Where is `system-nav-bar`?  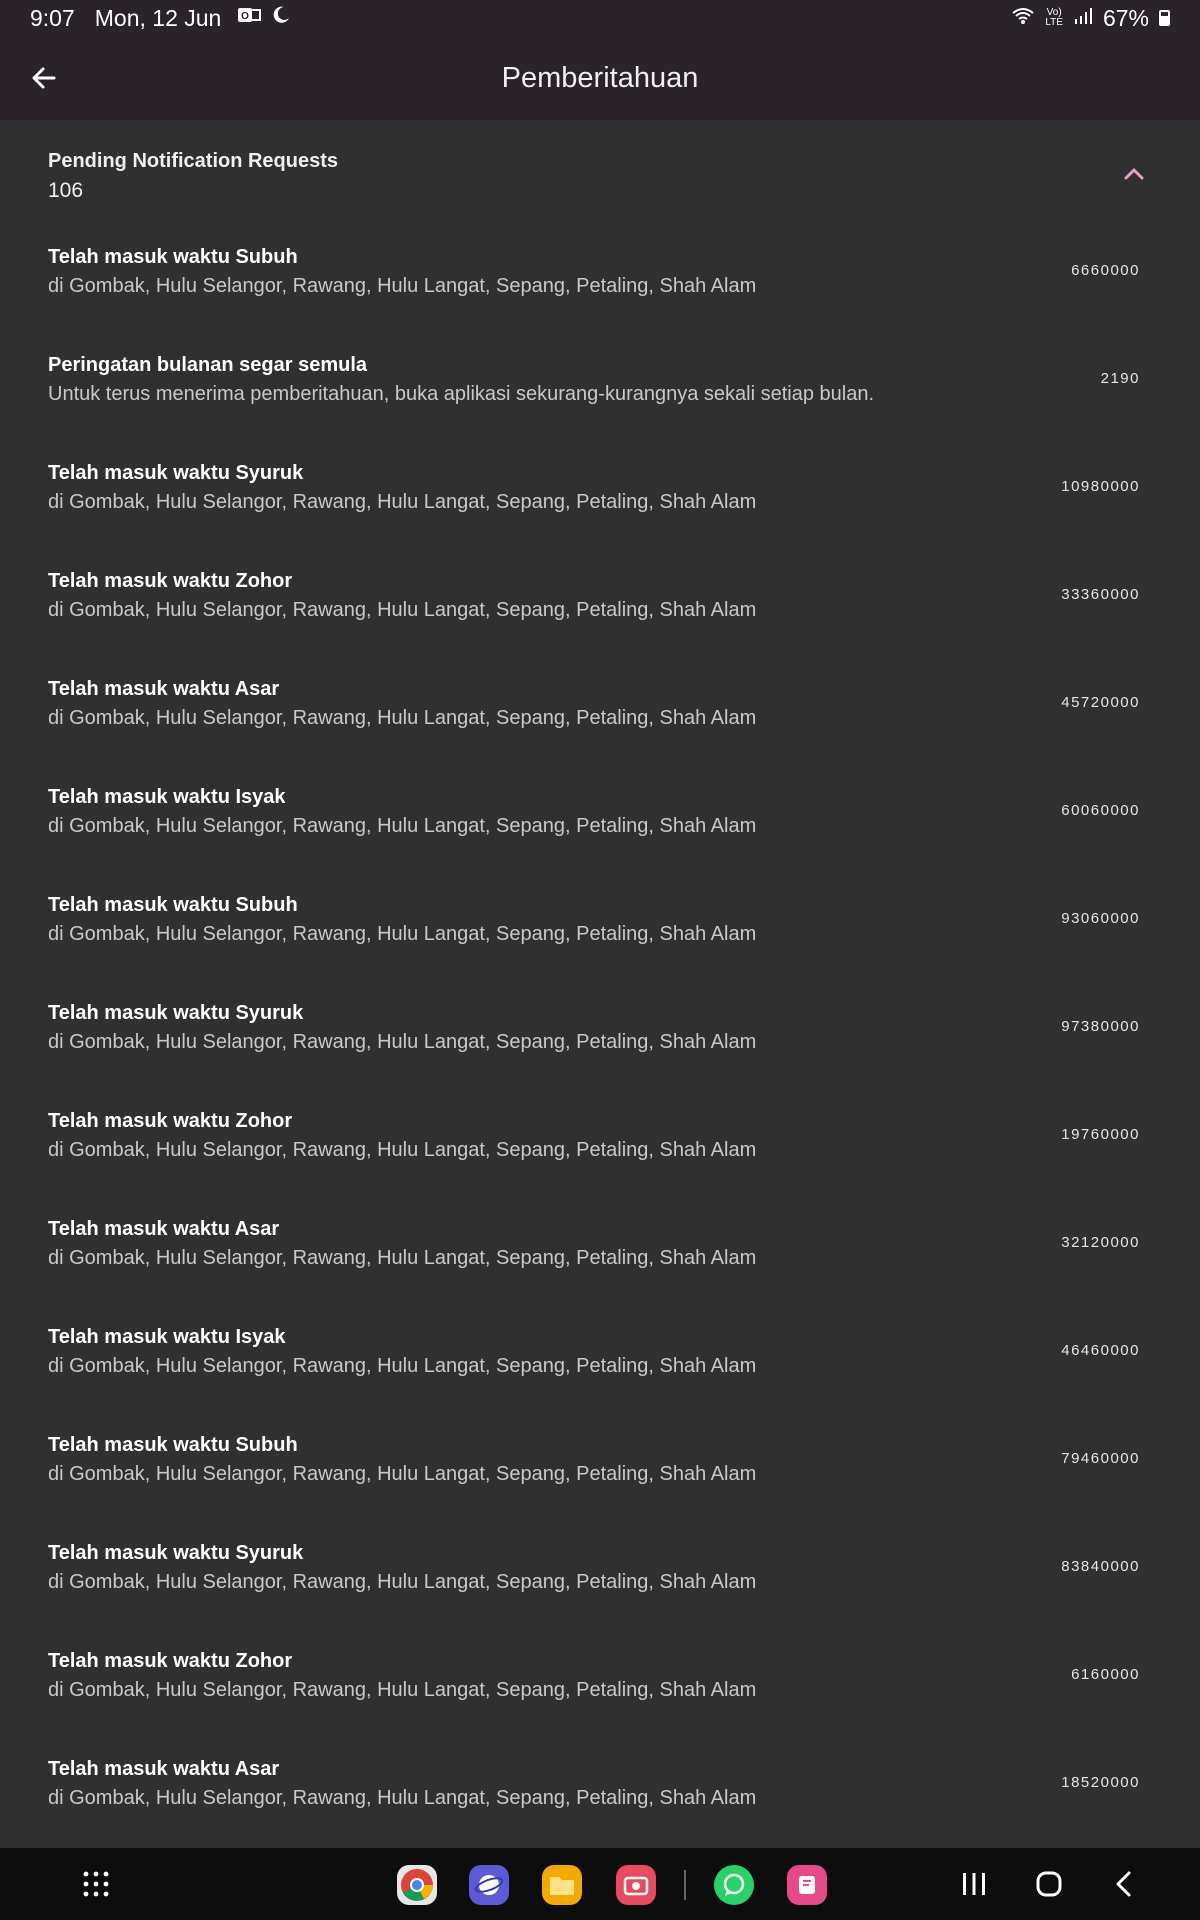
system-nav-bar is located at coordinates (600, 1884).